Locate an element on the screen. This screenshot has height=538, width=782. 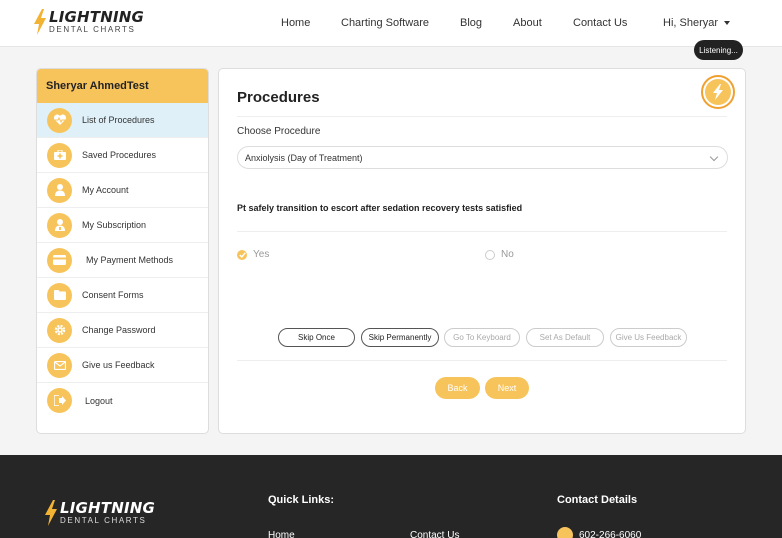
folder-icon is located at coordinates (59, 295).